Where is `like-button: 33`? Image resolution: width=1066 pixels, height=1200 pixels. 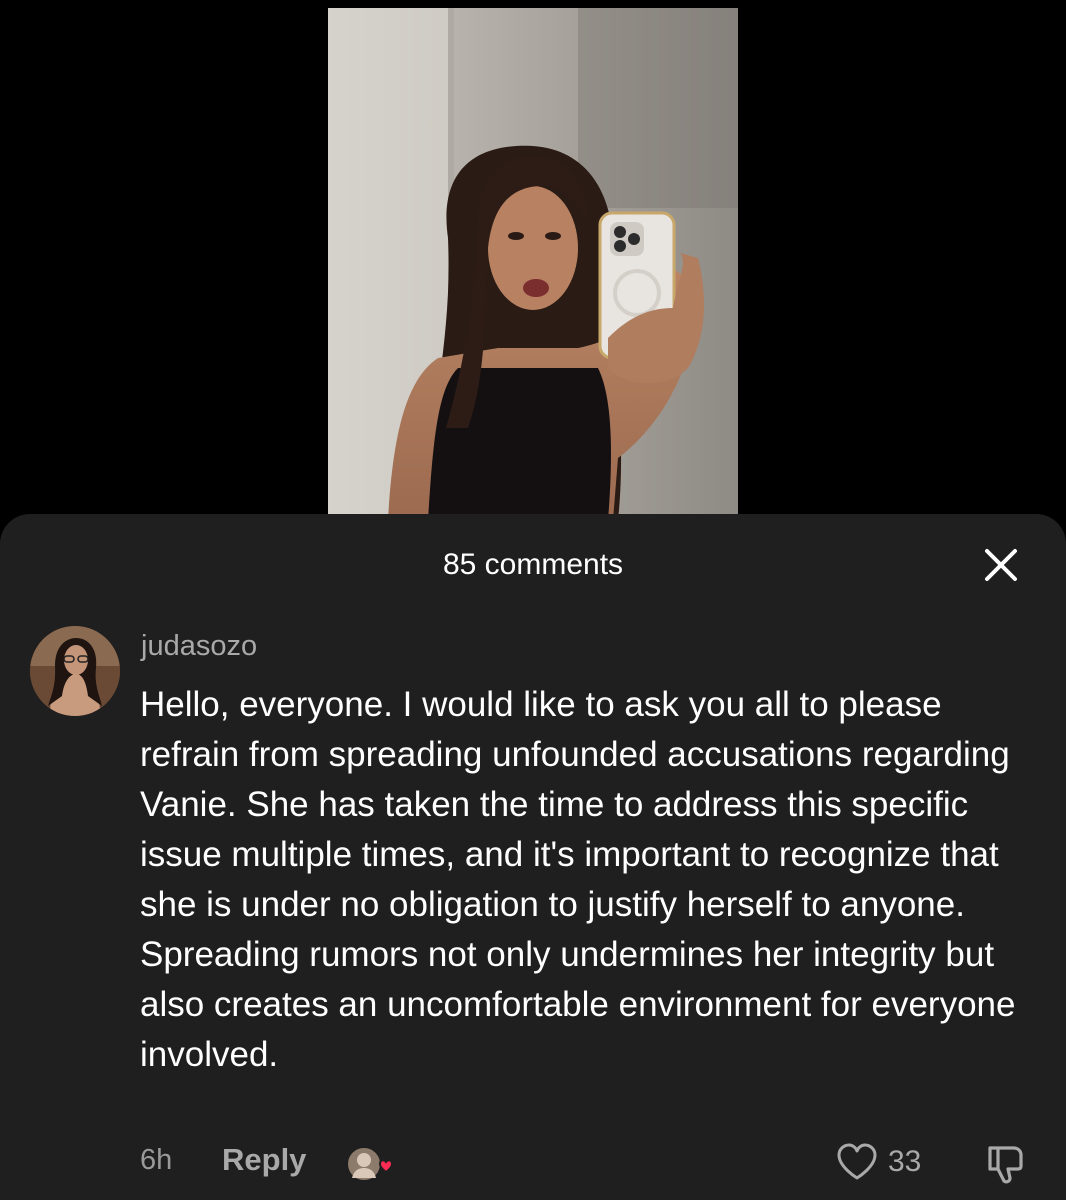
like-button: 33 is located at coordinates (878, 1162).